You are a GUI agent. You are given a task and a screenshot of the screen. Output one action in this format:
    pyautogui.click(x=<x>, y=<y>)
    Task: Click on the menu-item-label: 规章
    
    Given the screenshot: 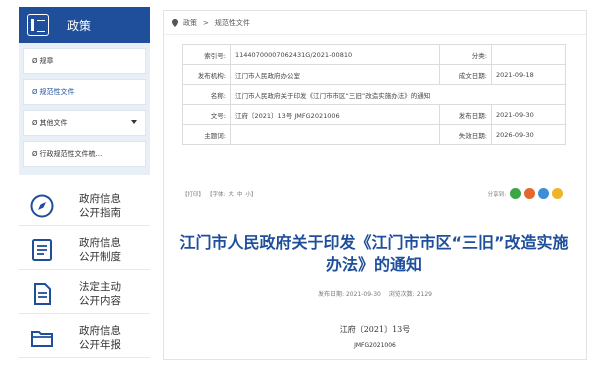 What is the action you would take?
    pyautogui.click(x=46, y=61)
    